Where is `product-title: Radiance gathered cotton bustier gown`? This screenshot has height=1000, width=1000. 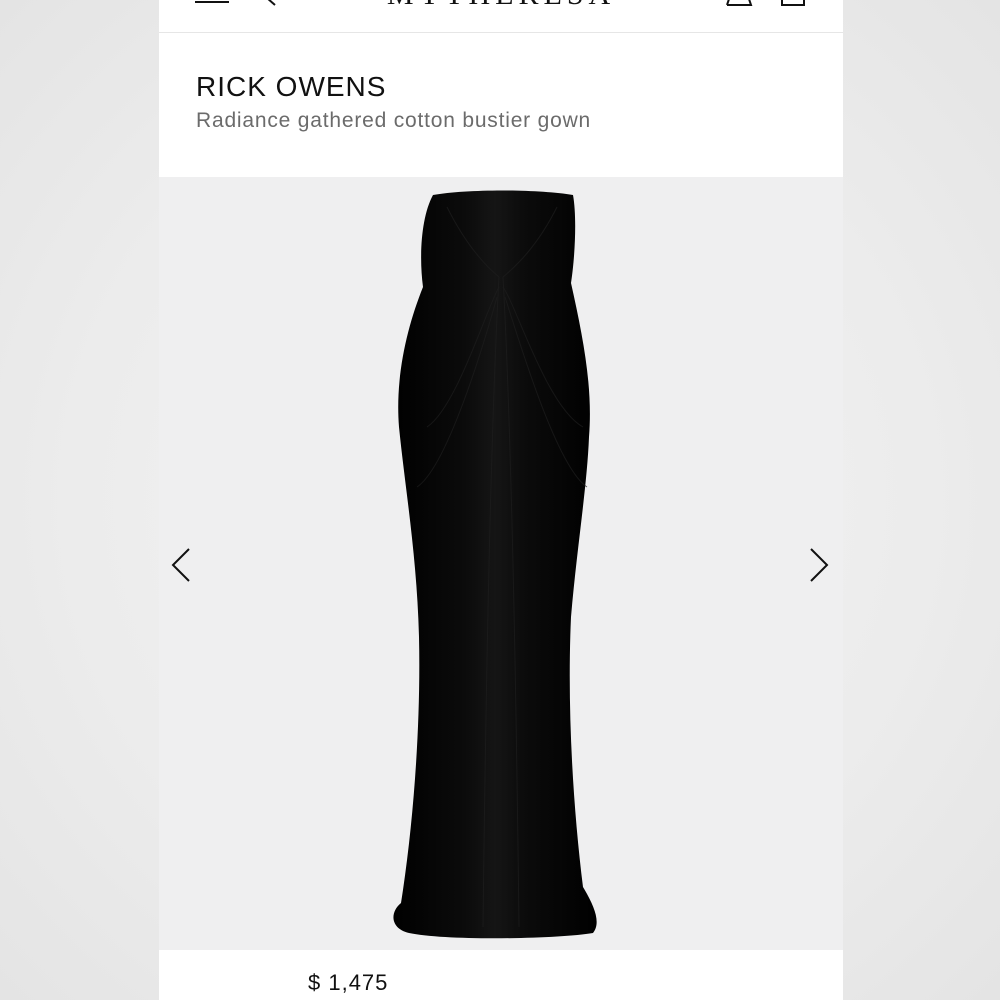
product-title: Radiance gathered cotton bustier gown is located at coordinates (394, 120).